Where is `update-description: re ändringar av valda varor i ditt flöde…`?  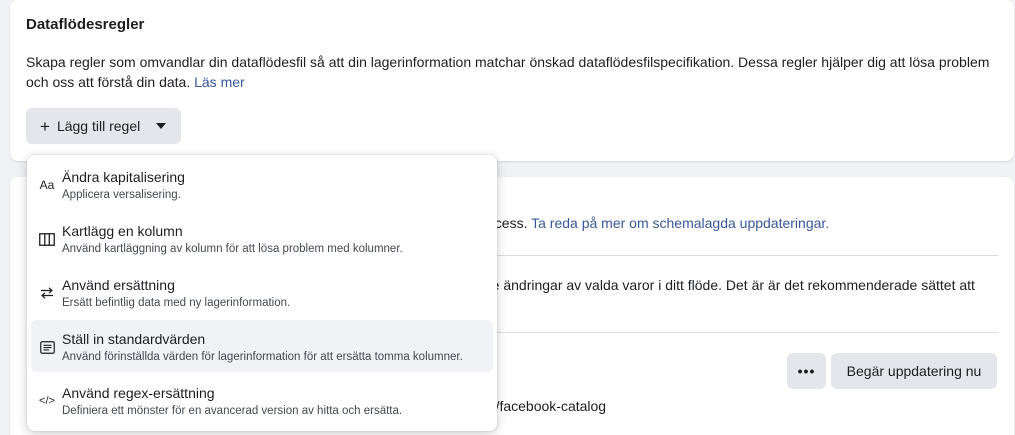
update-description: re ändringar av valda varor i ditt flöde… is located at coordinates (731, 285).